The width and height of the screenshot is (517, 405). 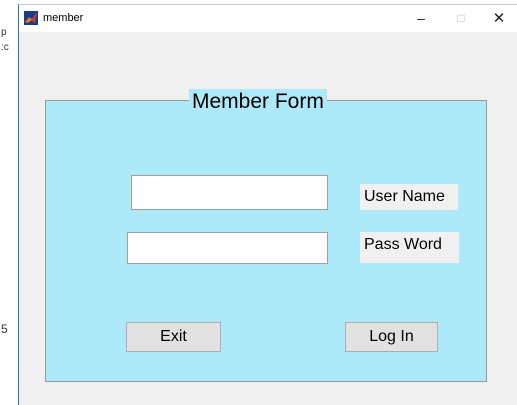 What do you see at coordinates (409, 197) in the screenshot?
I see `username-label: User Name` at bounding box center [409, 197].